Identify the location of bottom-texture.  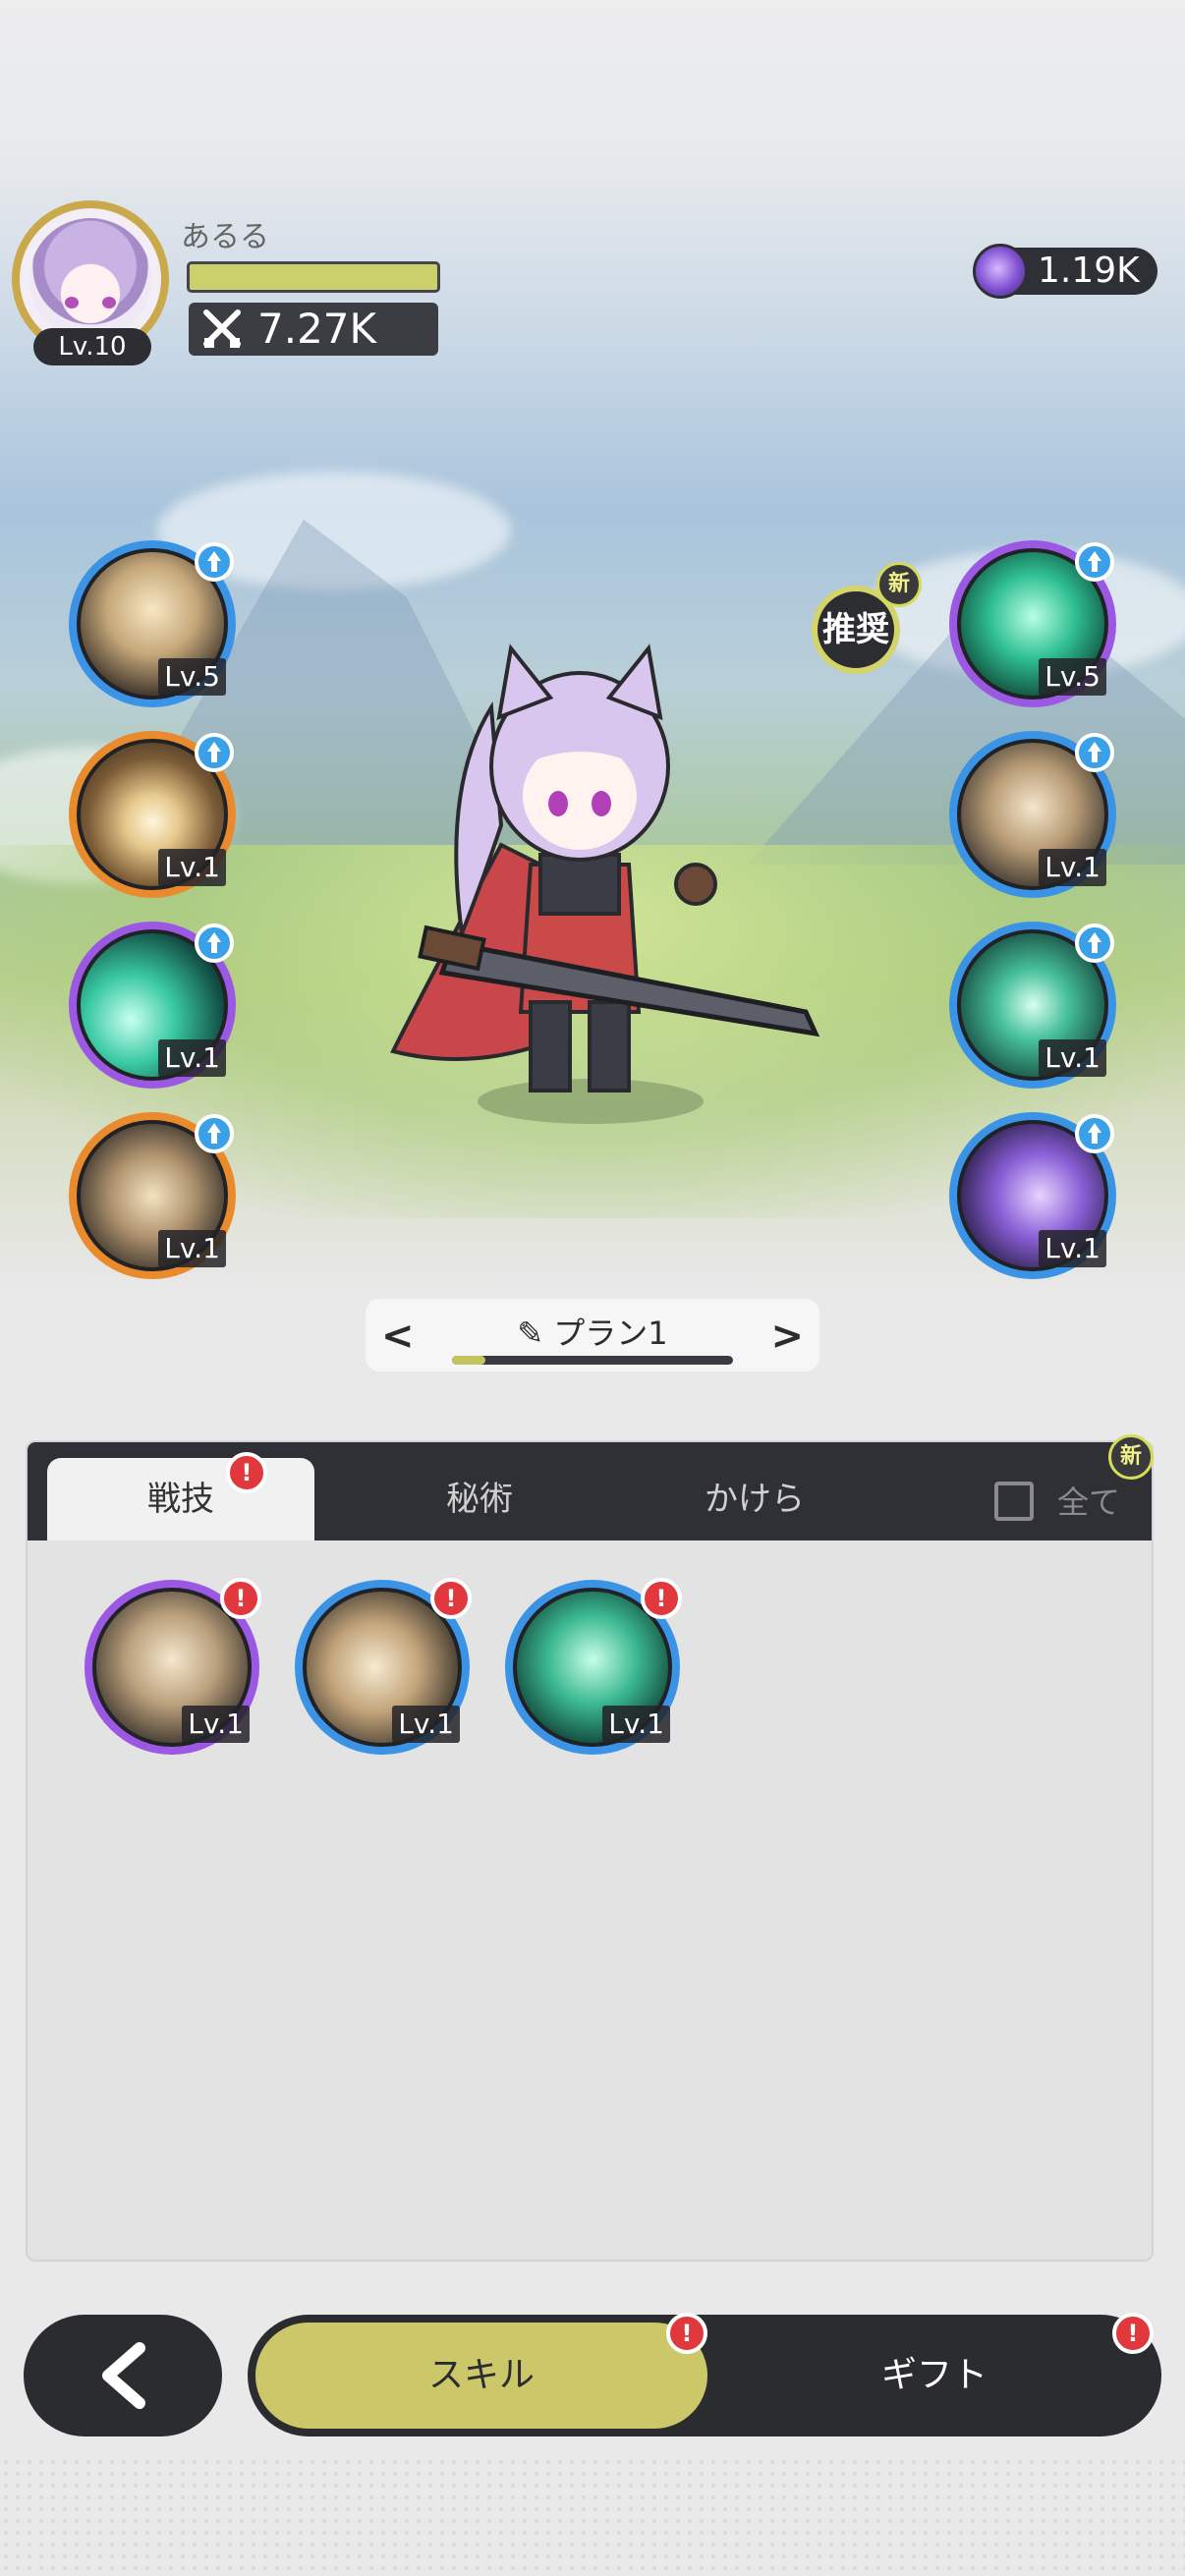
(592, 2516).